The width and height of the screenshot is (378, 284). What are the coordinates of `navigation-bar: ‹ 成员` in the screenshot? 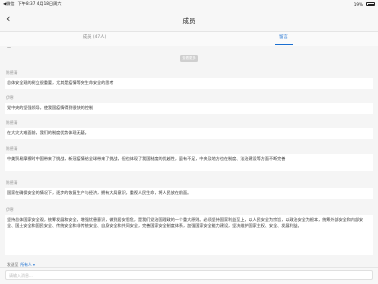 It's located at (189, 20).